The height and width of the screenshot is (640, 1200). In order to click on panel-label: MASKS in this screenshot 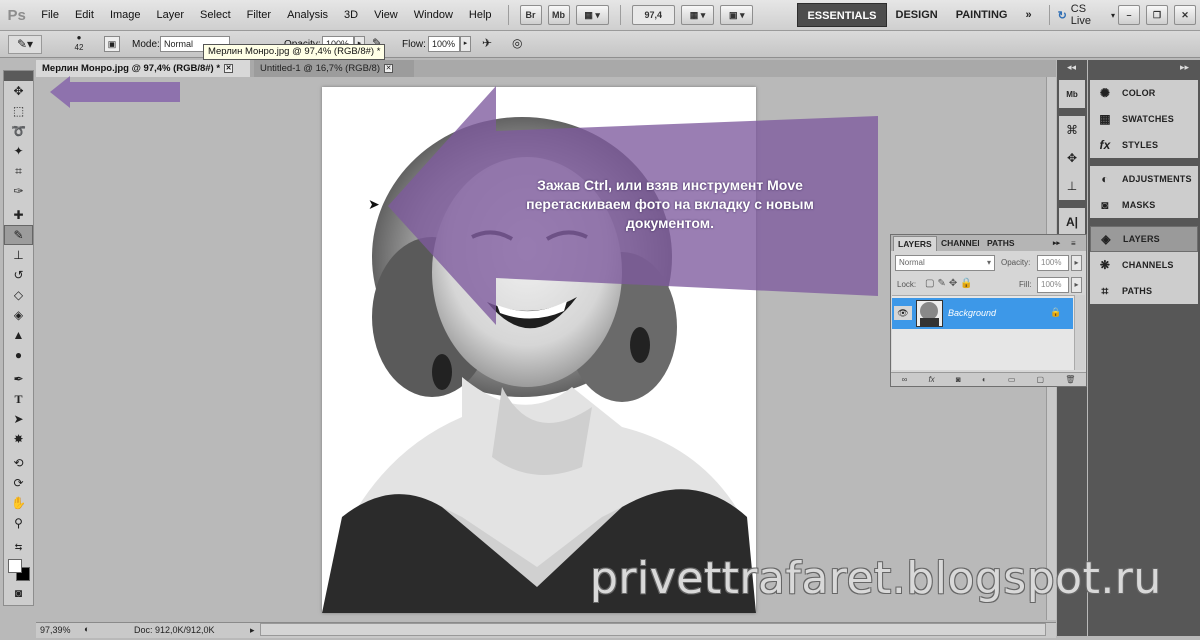, I will do `click(1139, 205)`.